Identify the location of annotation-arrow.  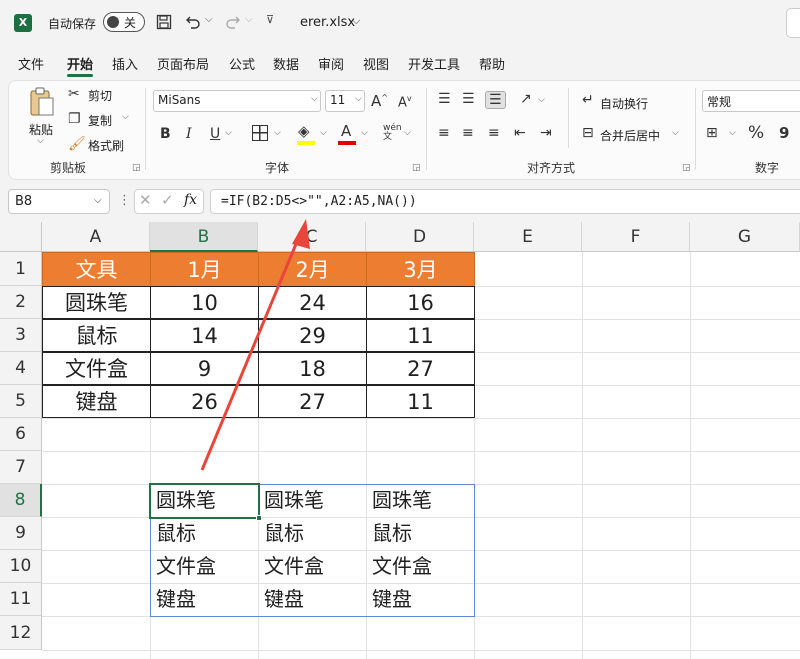
(255, 345).